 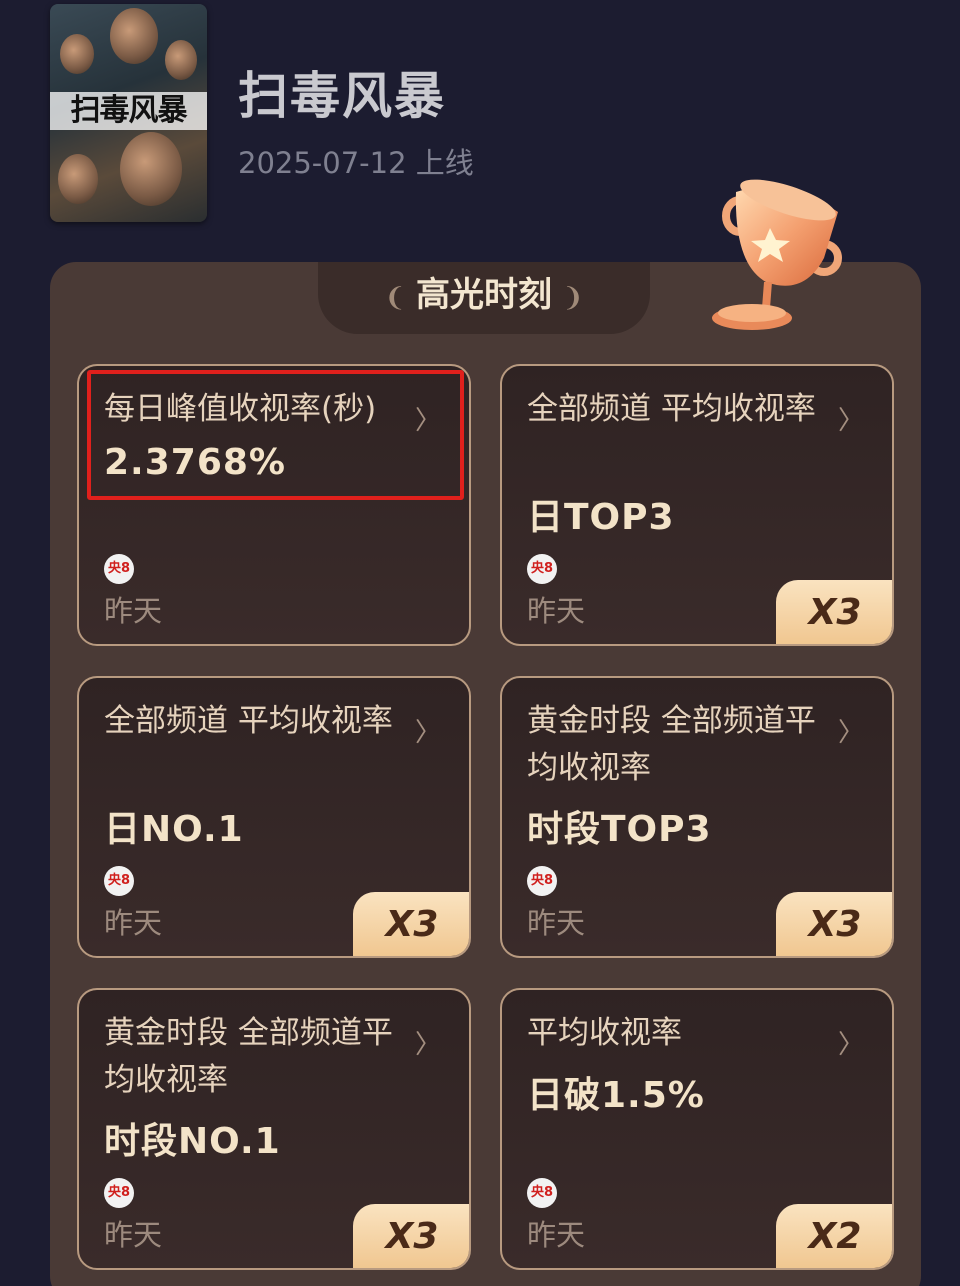 I want to click on card-label: 每日峰值收视率(秒), so click(x=240, y=409).